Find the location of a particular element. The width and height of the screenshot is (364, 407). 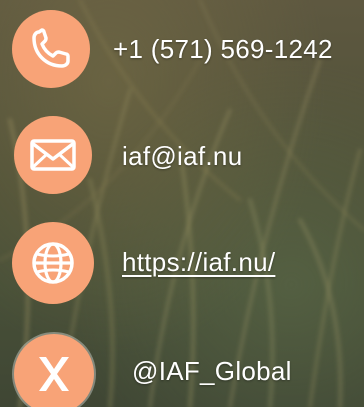

website-link: https://iaf.nu/ is located at coordinates (198, 262).